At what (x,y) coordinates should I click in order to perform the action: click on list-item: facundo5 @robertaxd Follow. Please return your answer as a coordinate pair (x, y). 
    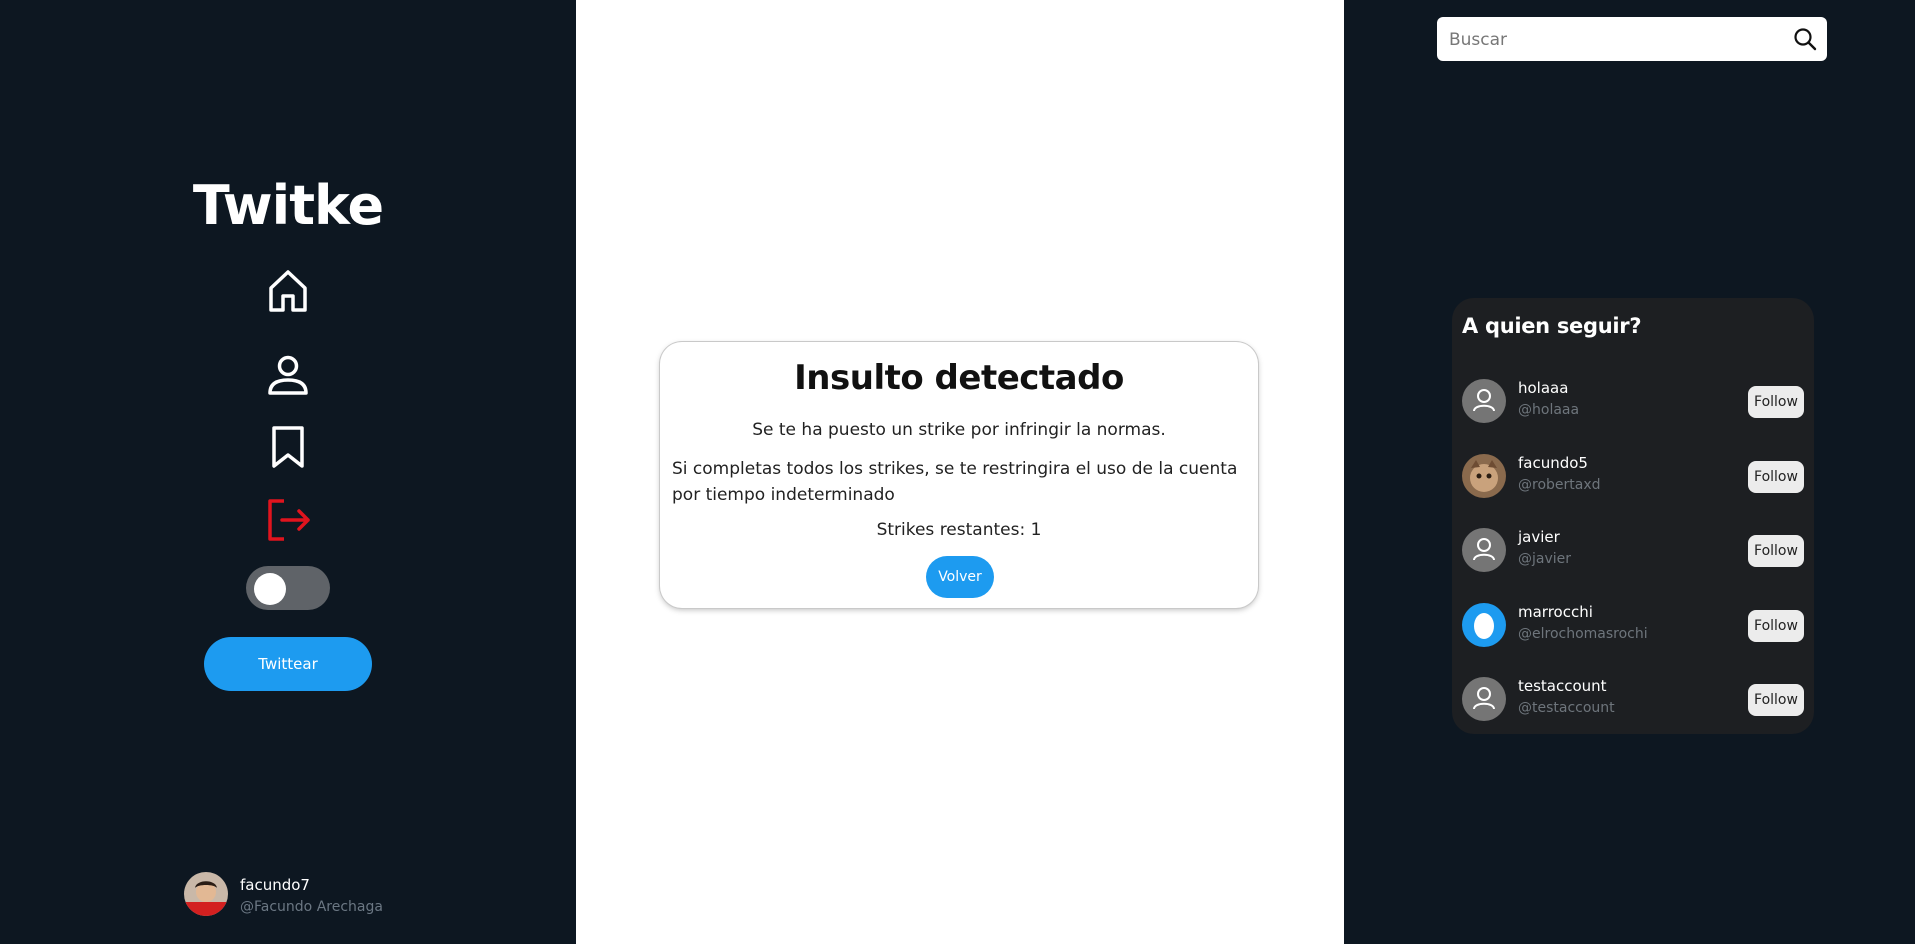
    Looking at the image, I should click on (1633, 476).